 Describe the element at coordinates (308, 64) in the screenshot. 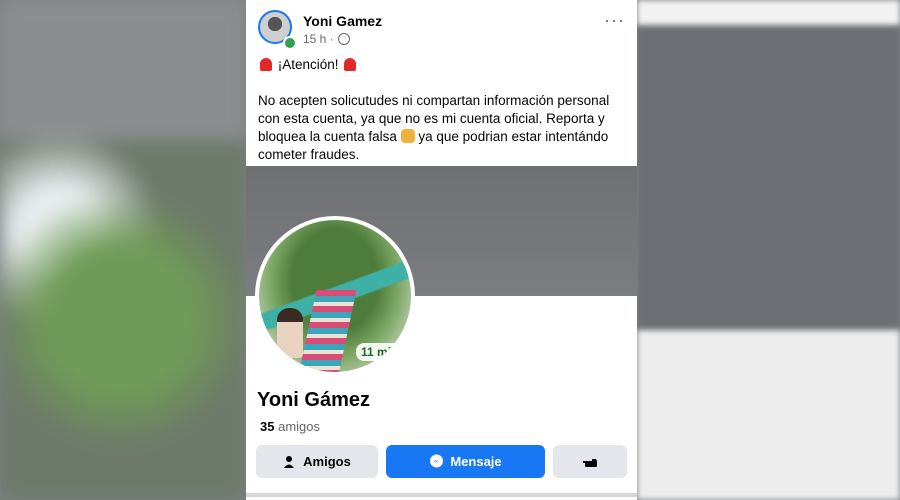

I see `alert-title: ¡Atención!` at that location.